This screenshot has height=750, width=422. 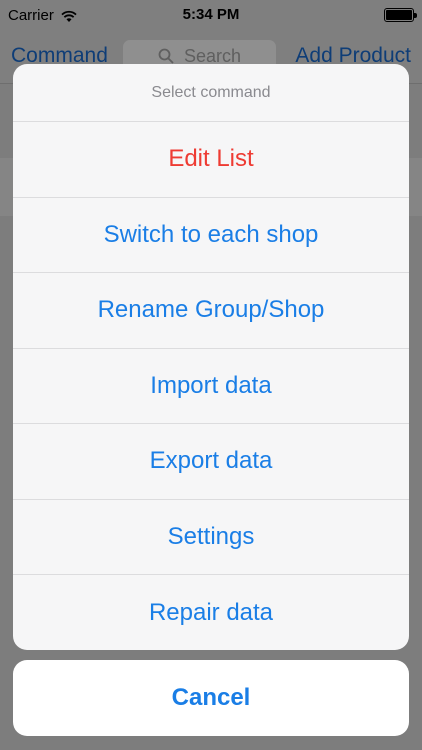 I want to click on action-sheet-title: Select command, so click(x=211, y=93).